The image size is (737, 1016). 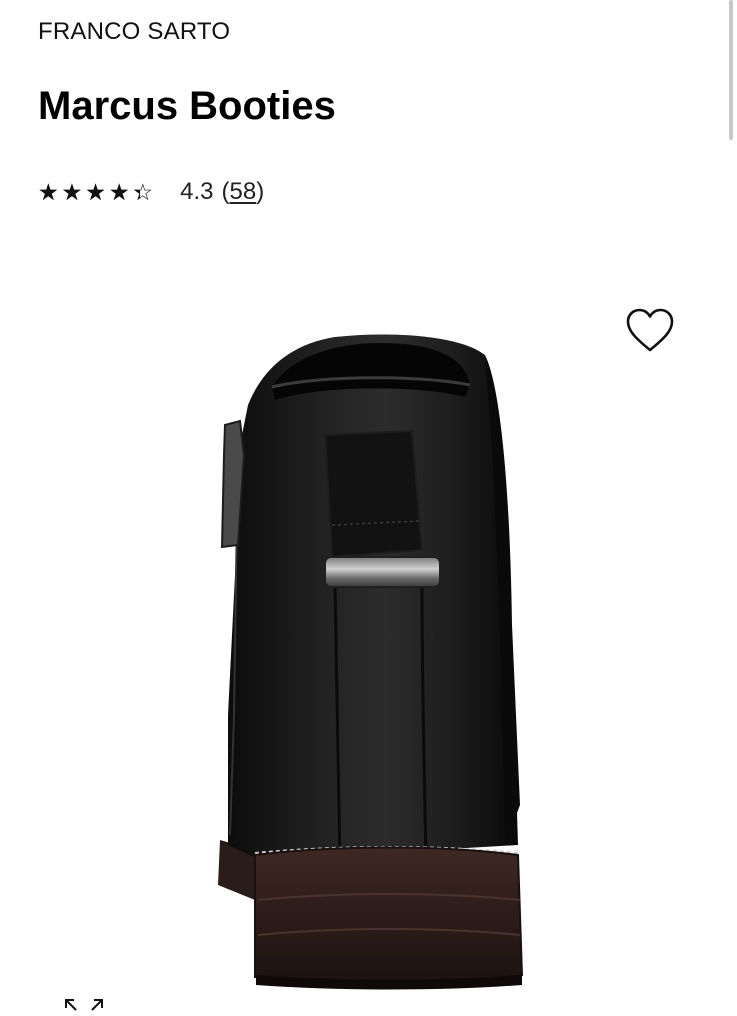 I want to click on rating-stars-filled: ★★★★★, so click(x=89, y=192).